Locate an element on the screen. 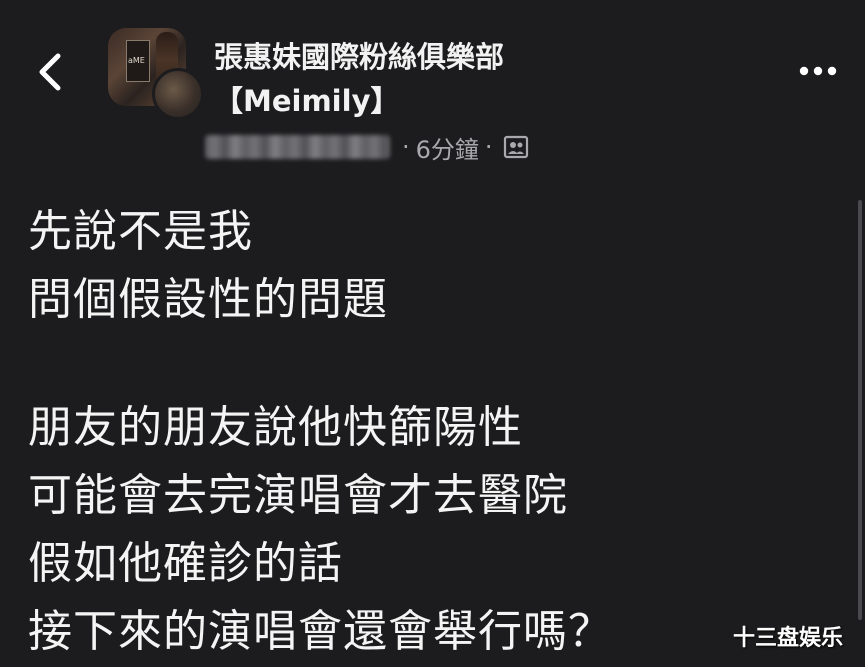  back-button is located at coordinates (52, 72).